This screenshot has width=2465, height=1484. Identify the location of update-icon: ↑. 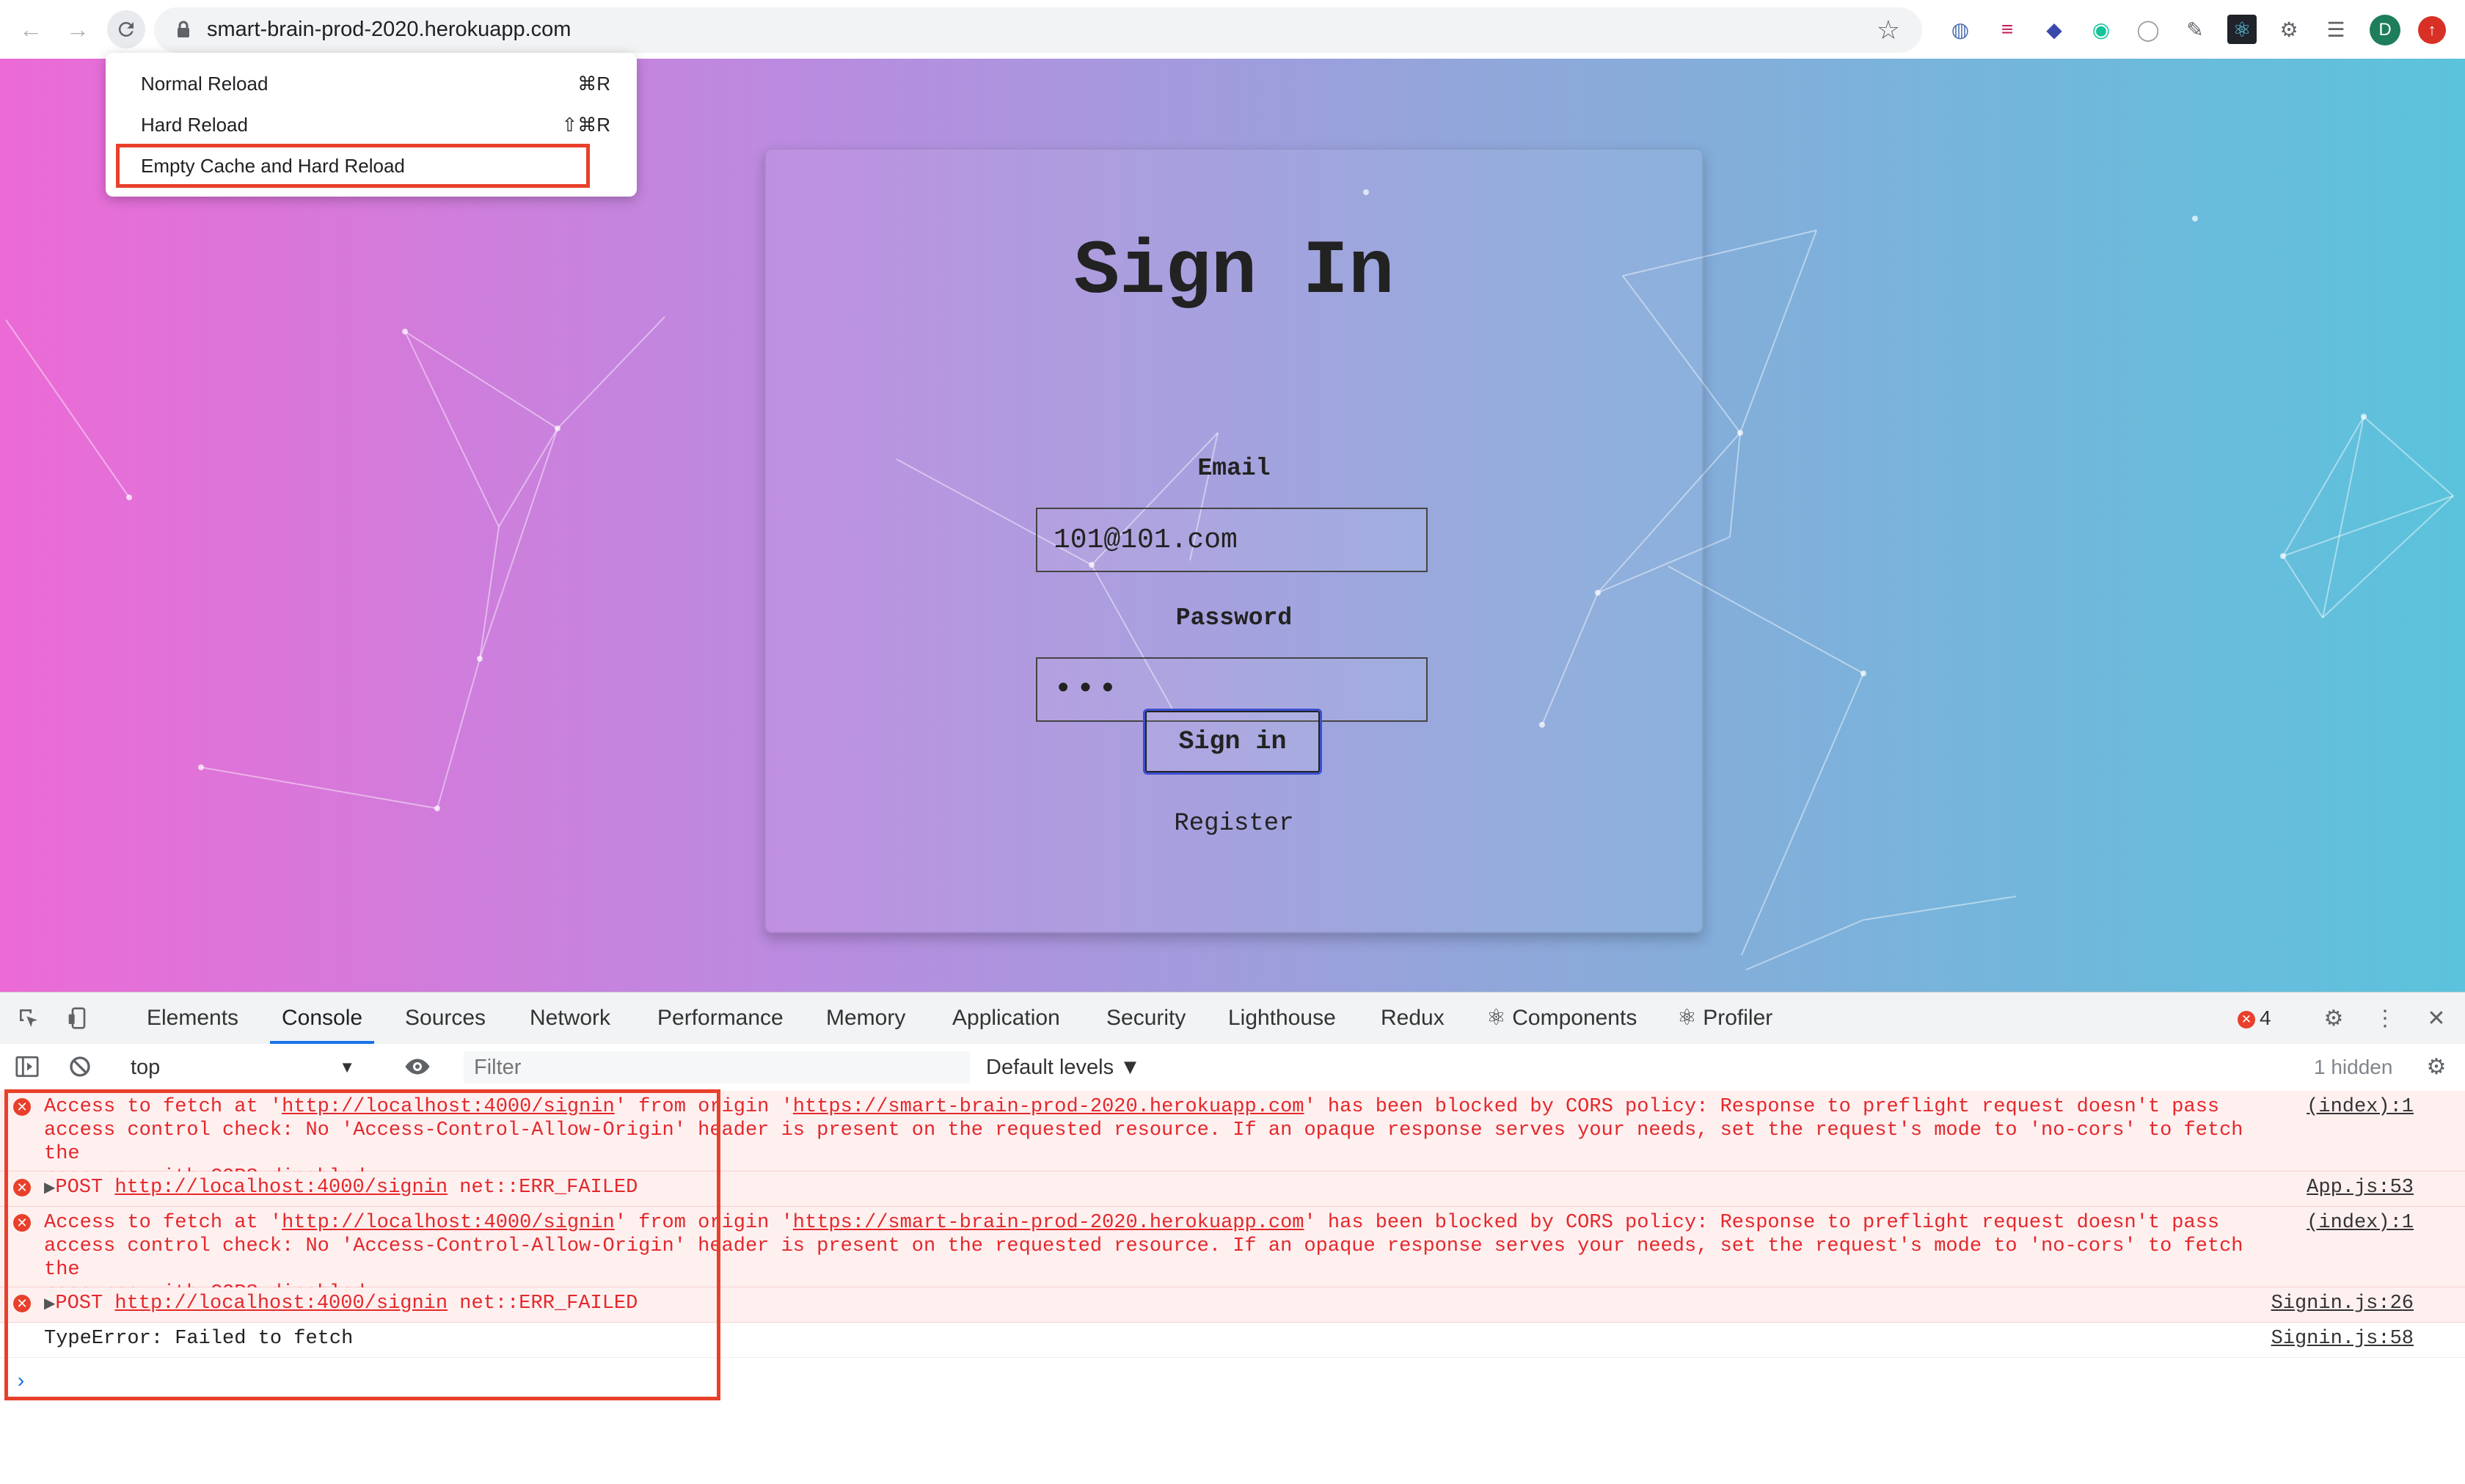
(2432, 30).